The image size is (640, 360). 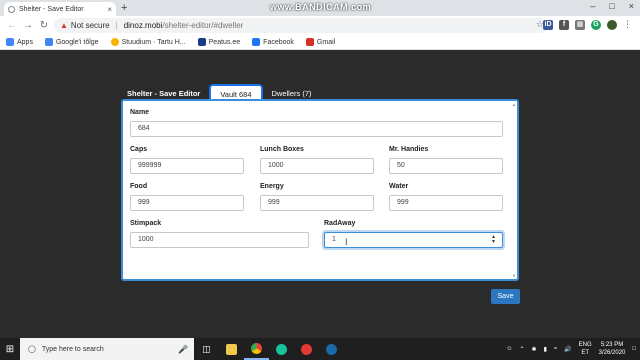 I want to click on steam-taskbar-icon, so click(x=331, y=349).